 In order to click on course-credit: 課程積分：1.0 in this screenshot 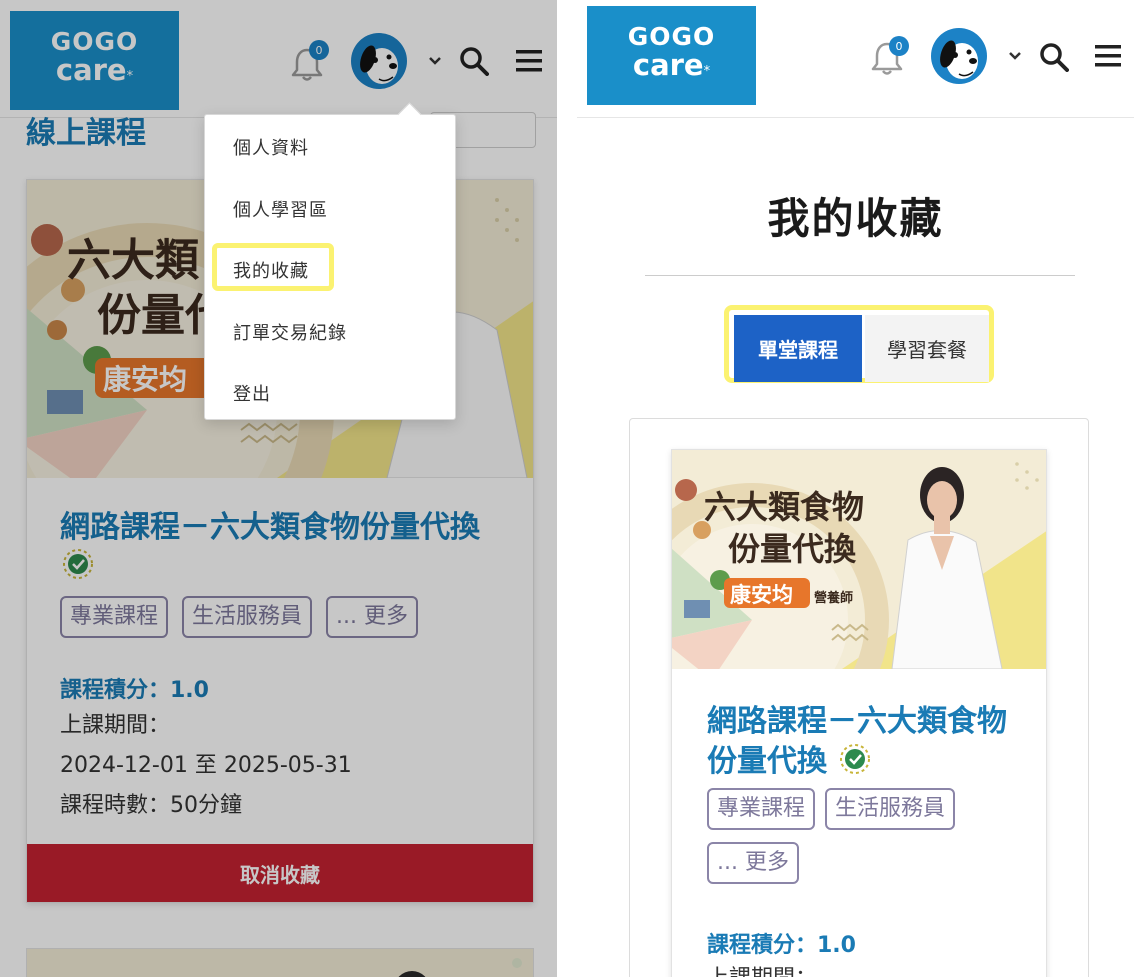, I will do `click(781, 945)`.